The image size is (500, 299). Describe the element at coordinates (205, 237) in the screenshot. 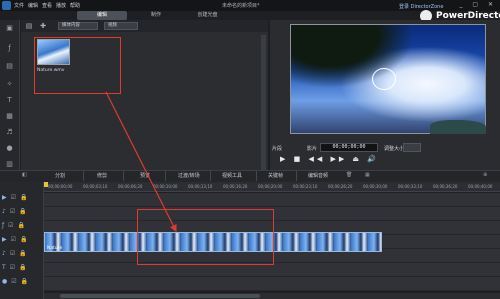

I see `highlight-box-timeline` at that location.